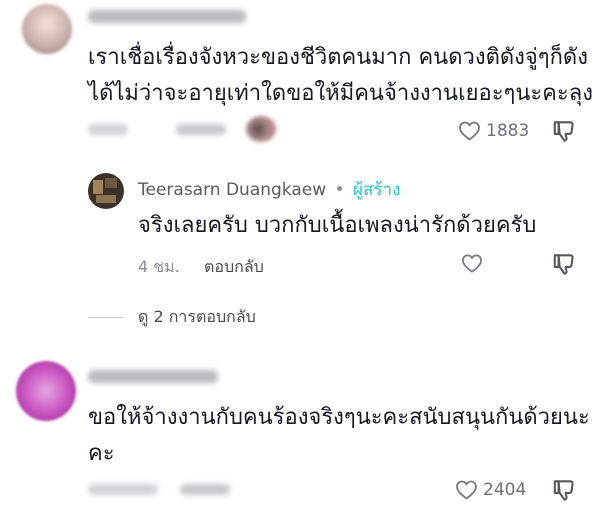  What do you see at coordinates (106, 317) in the screenshot?
I see `view-replies-divider` at bounding box center [106, 317].